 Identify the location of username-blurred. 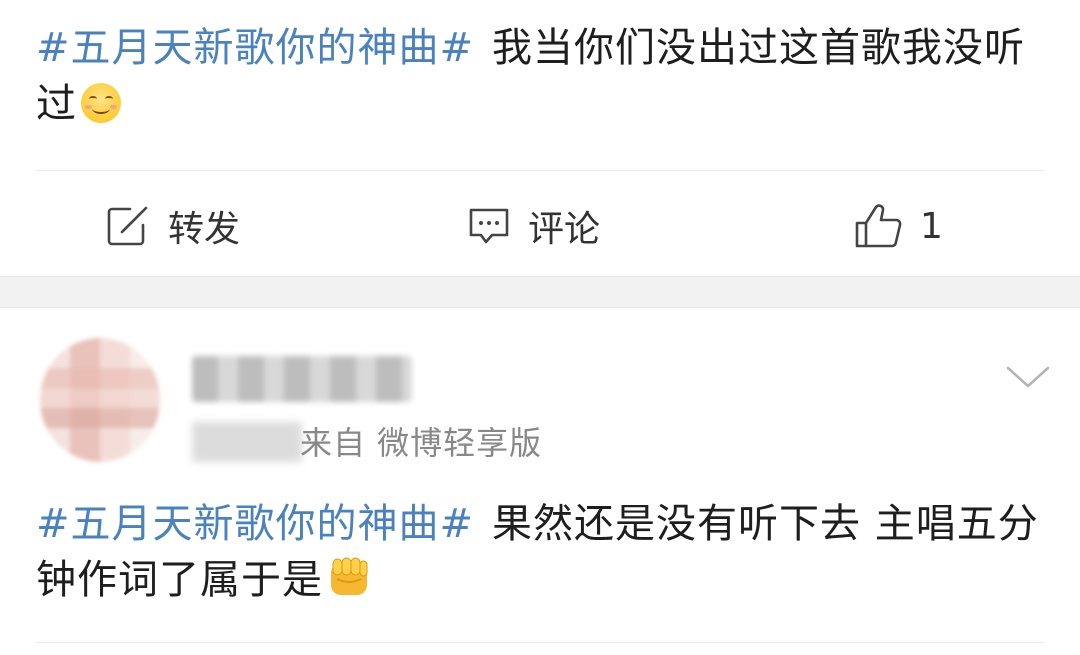
(302, 379).